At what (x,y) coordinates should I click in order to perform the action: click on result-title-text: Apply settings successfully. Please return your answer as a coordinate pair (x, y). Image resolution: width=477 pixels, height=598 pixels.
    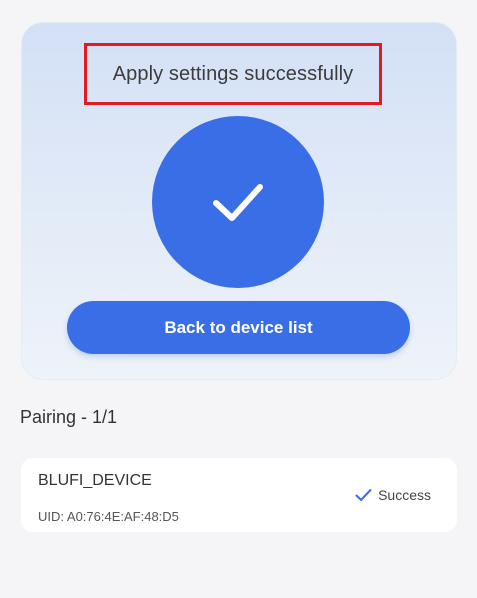
    Looking at the image, I should click on (233, 73).